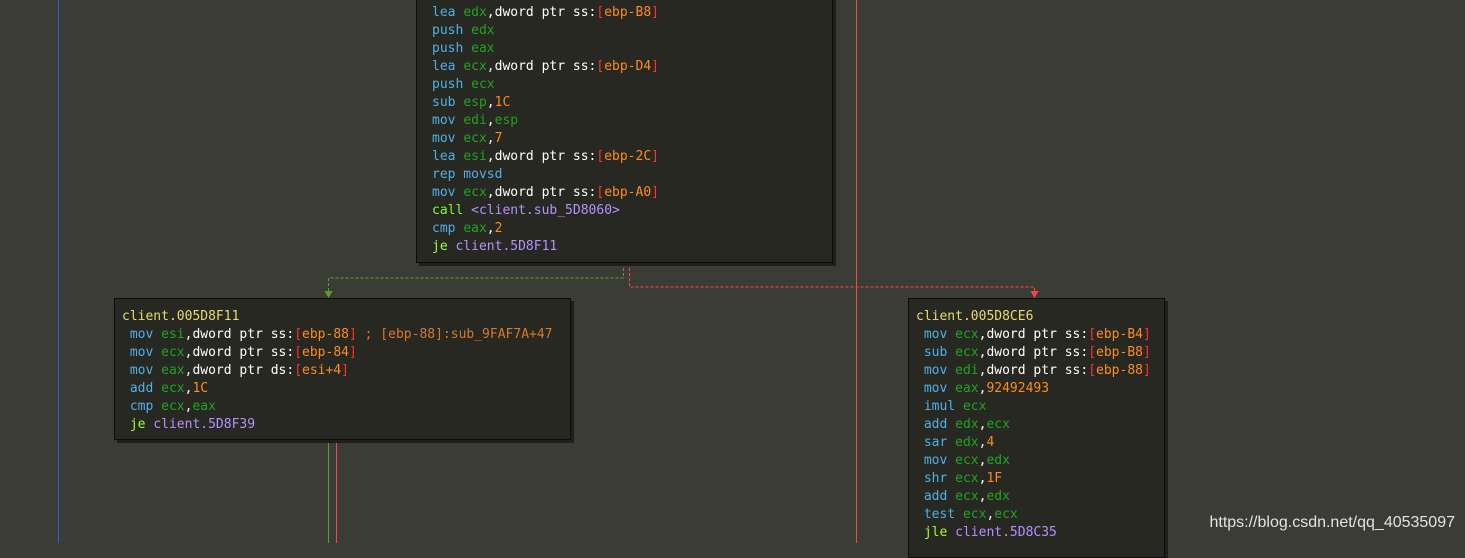 The image size is (1465, 558). I want to click on operand-value: 7, so click(498, 138).